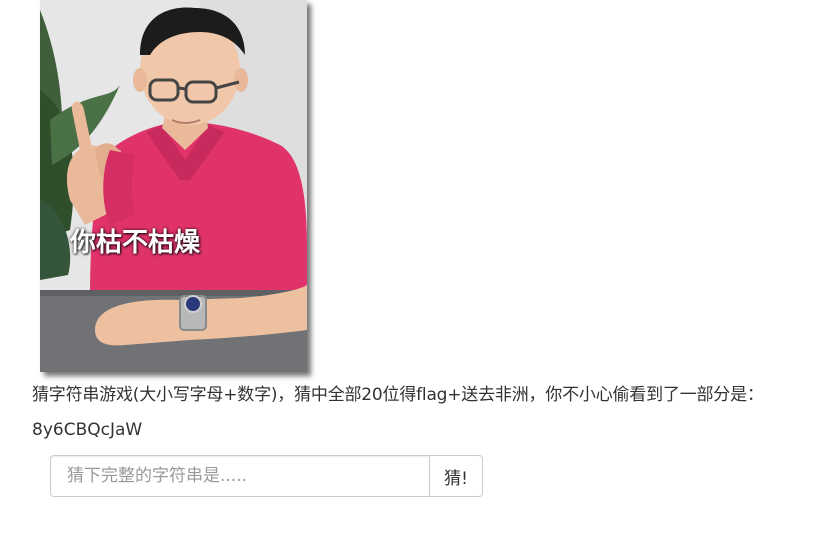 This screenshot has width=837, height=545. I want to click on guess-form: 猜!, so click(266, 476).